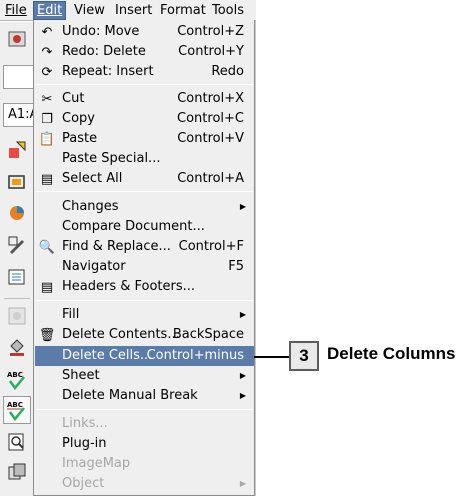 Image resolution: width=469 pixels, height=496 pixels. I want to click on menu-item-select-all: ▤ Select All Control+A, so click(144, 179).